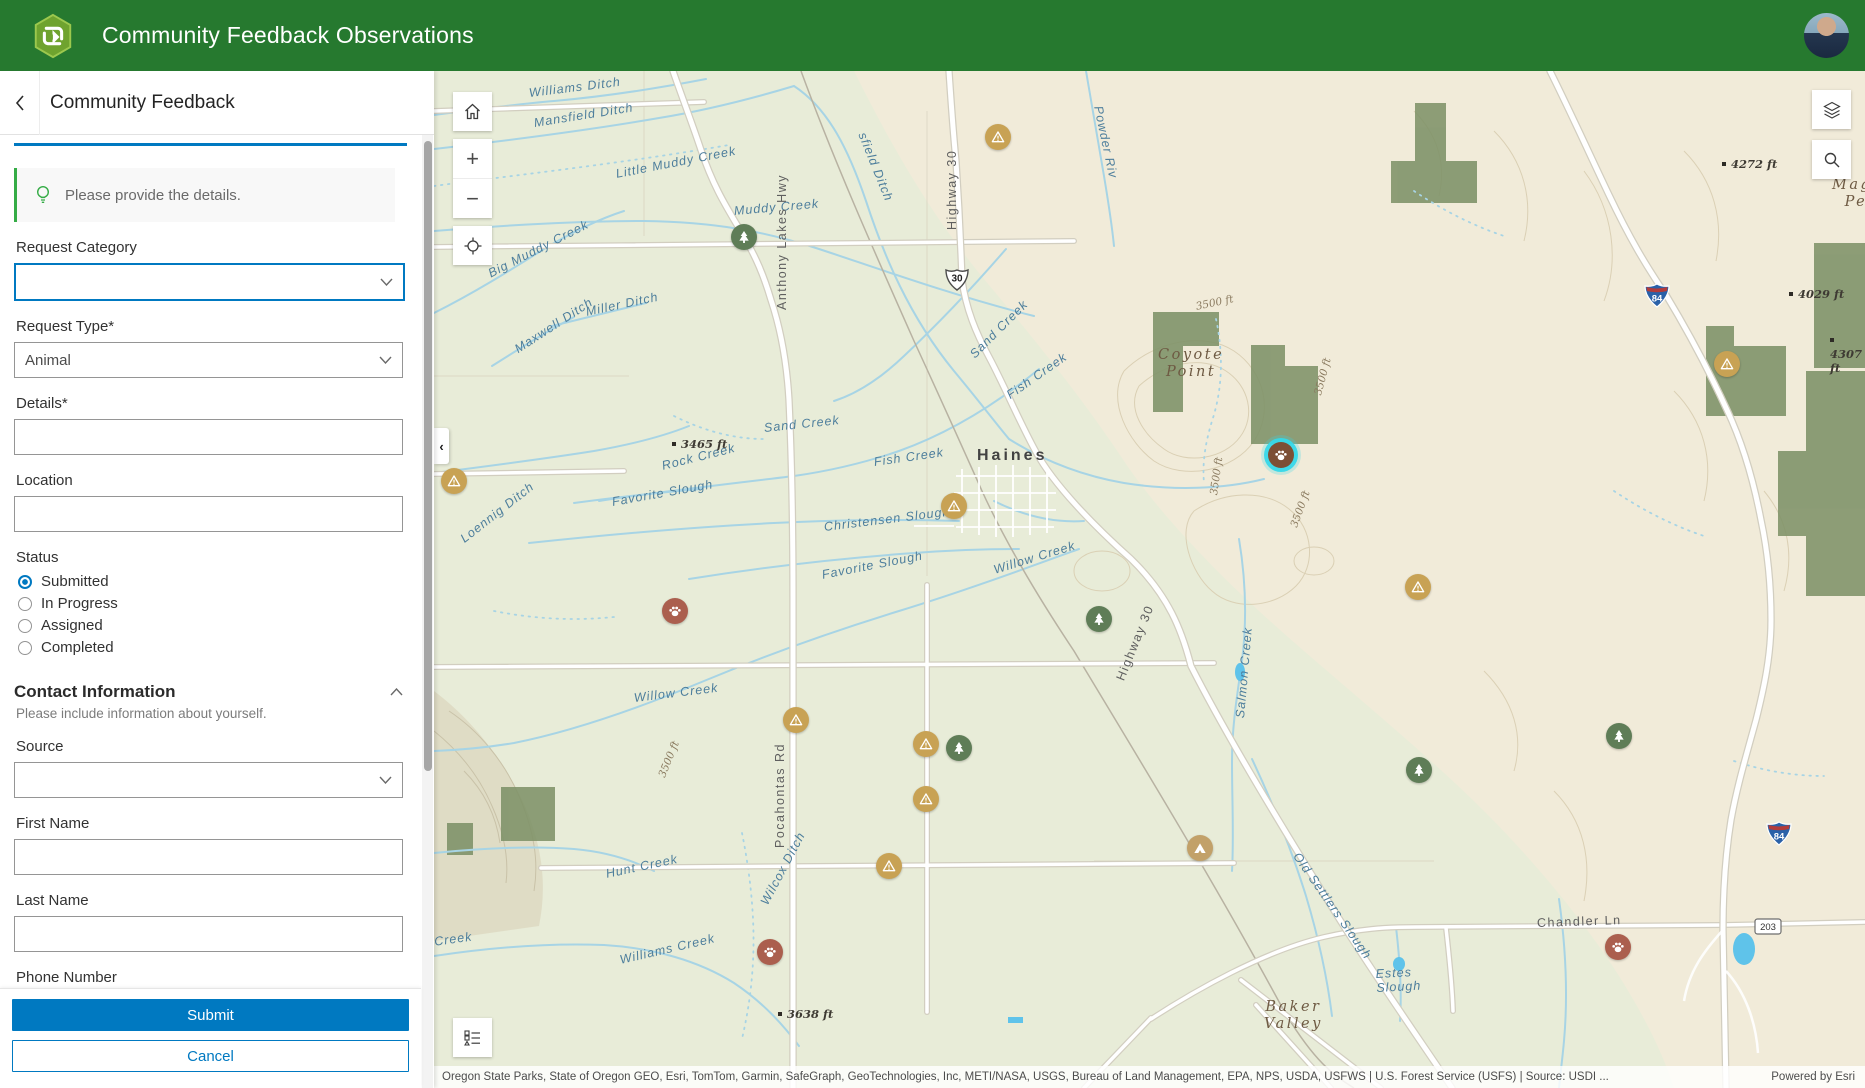 The width and height of the screenshot is (1865, 1088). I want to click on sidebar-scrollbar, so click(427, 611).